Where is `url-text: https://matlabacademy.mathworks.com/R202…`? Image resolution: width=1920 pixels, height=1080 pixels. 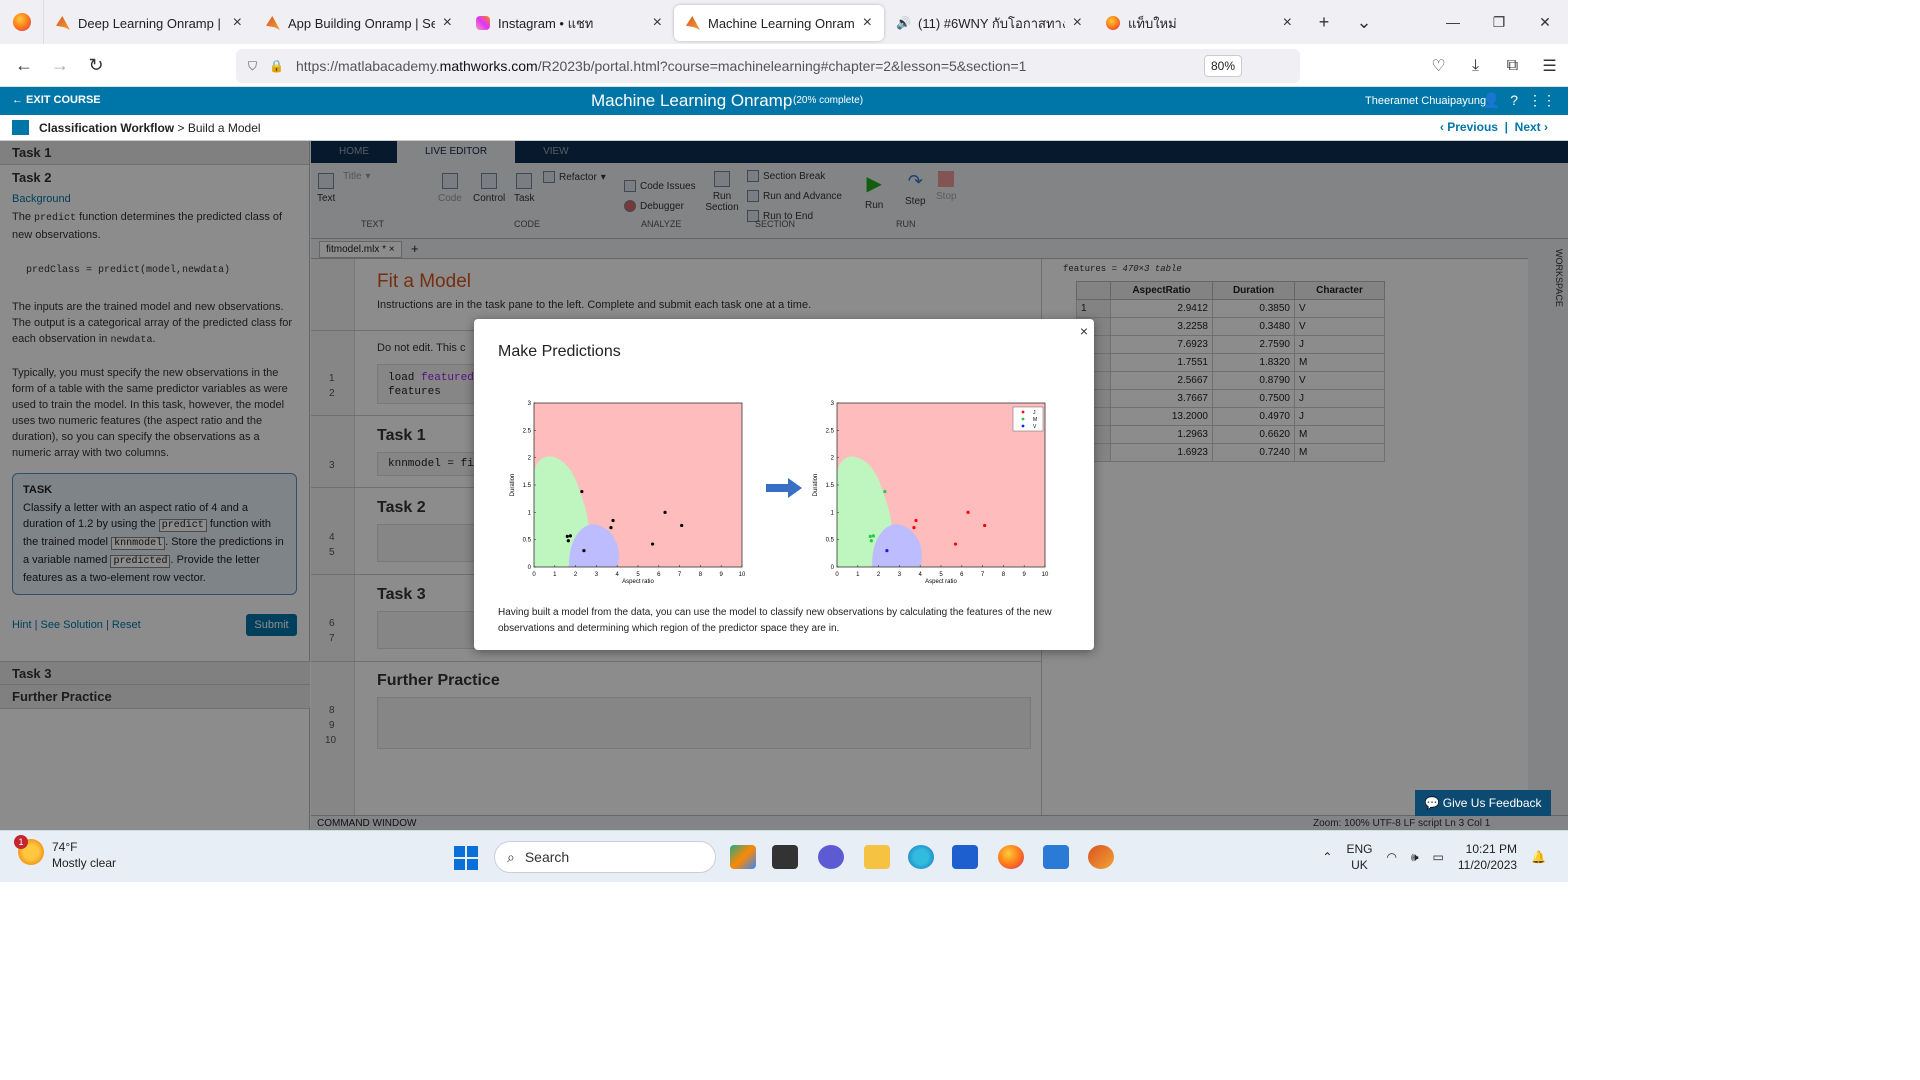
url-text: https://matlabacademy.mathworks.com/R202… is located at coordinates (661, 66).